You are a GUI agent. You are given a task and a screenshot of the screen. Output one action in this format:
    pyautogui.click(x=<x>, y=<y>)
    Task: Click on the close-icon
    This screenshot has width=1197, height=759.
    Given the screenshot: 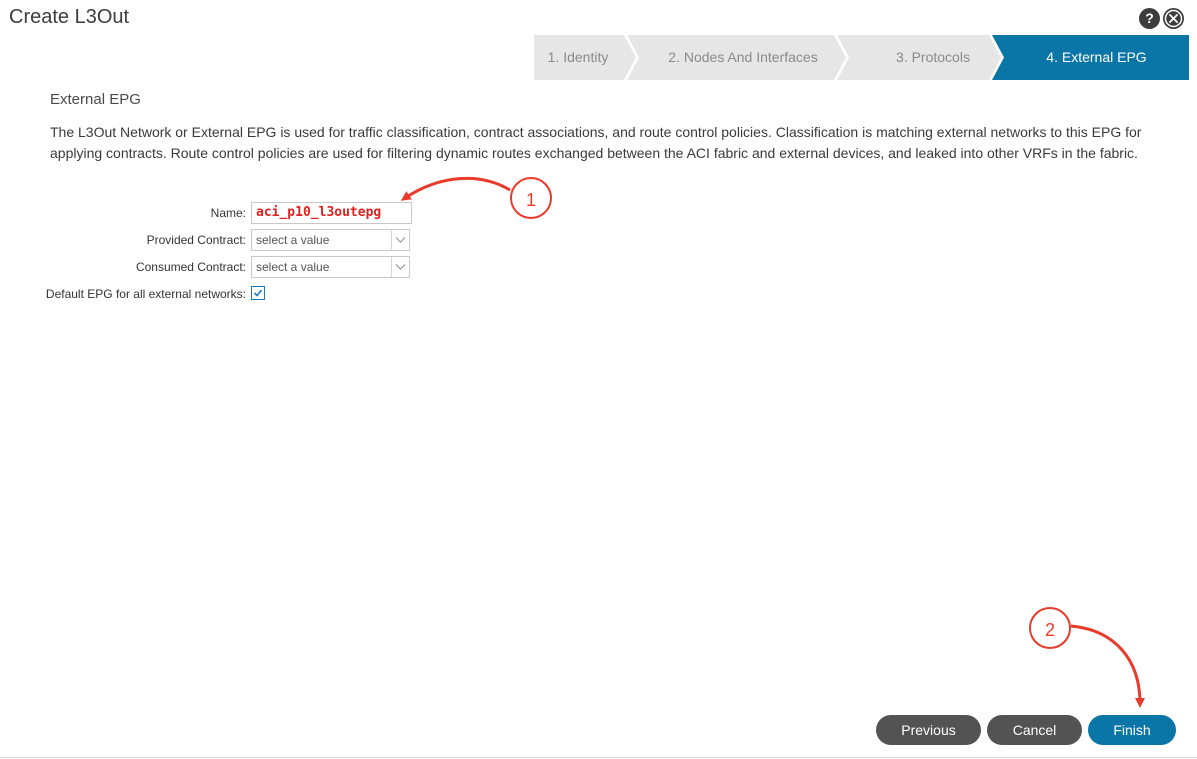 What is the action you would take?
    pyautogui.click(x=1173, y=18)
    